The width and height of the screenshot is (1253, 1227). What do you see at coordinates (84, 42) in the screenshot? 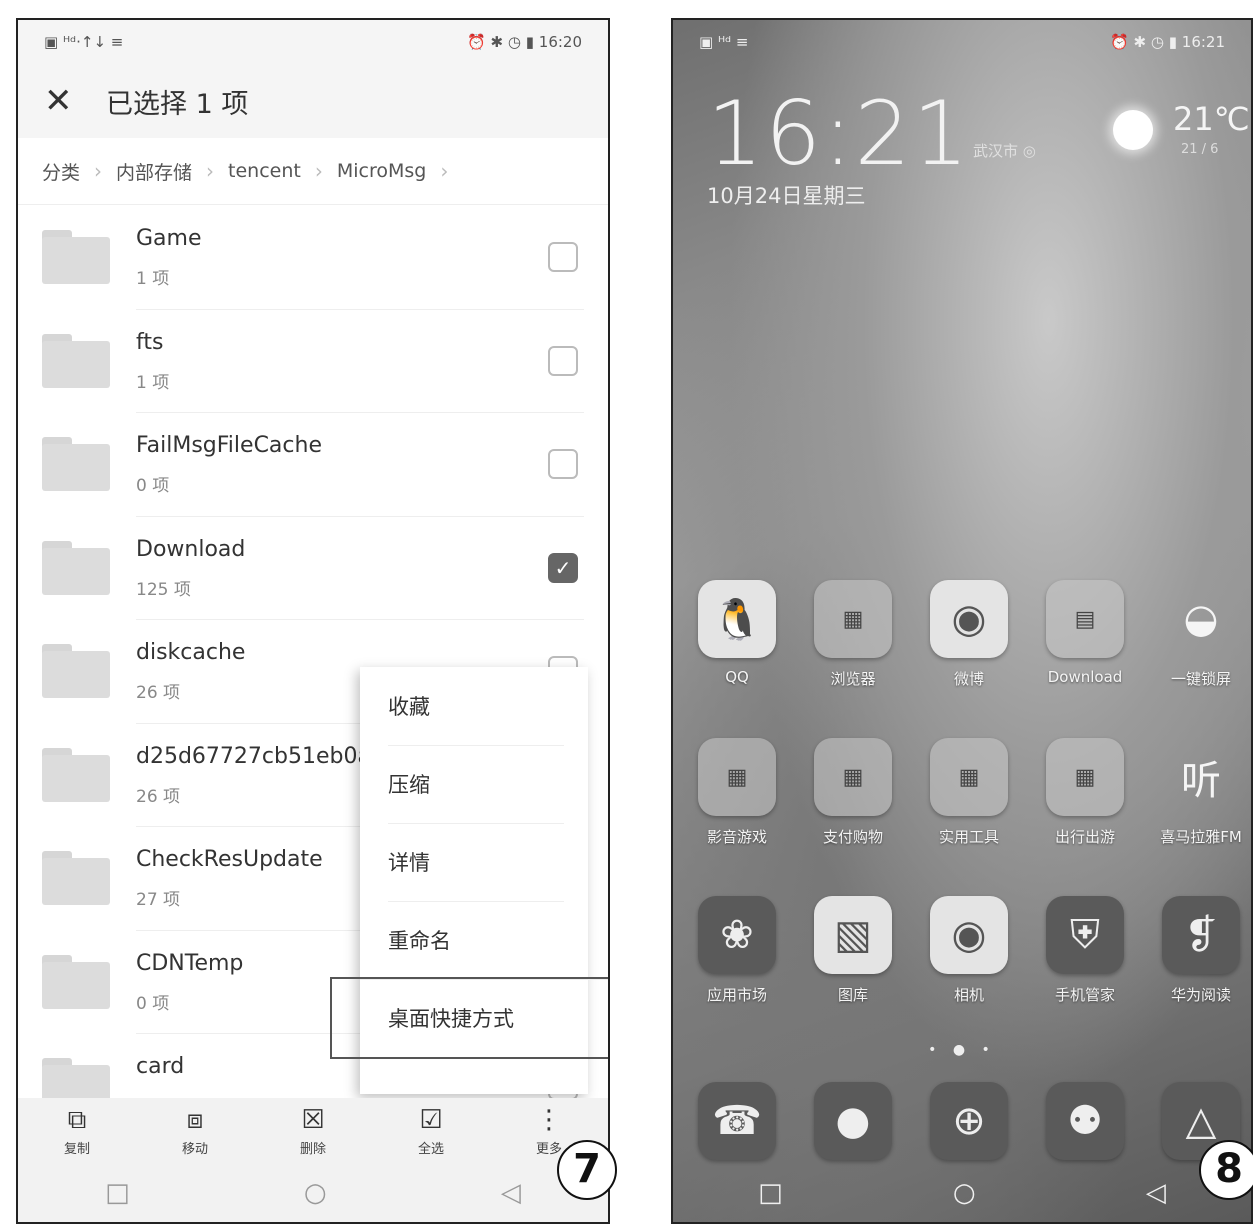
I see `status-left: ▣ ᴴᵈ·↑↓ ≡` at bounding box center [84, 42].